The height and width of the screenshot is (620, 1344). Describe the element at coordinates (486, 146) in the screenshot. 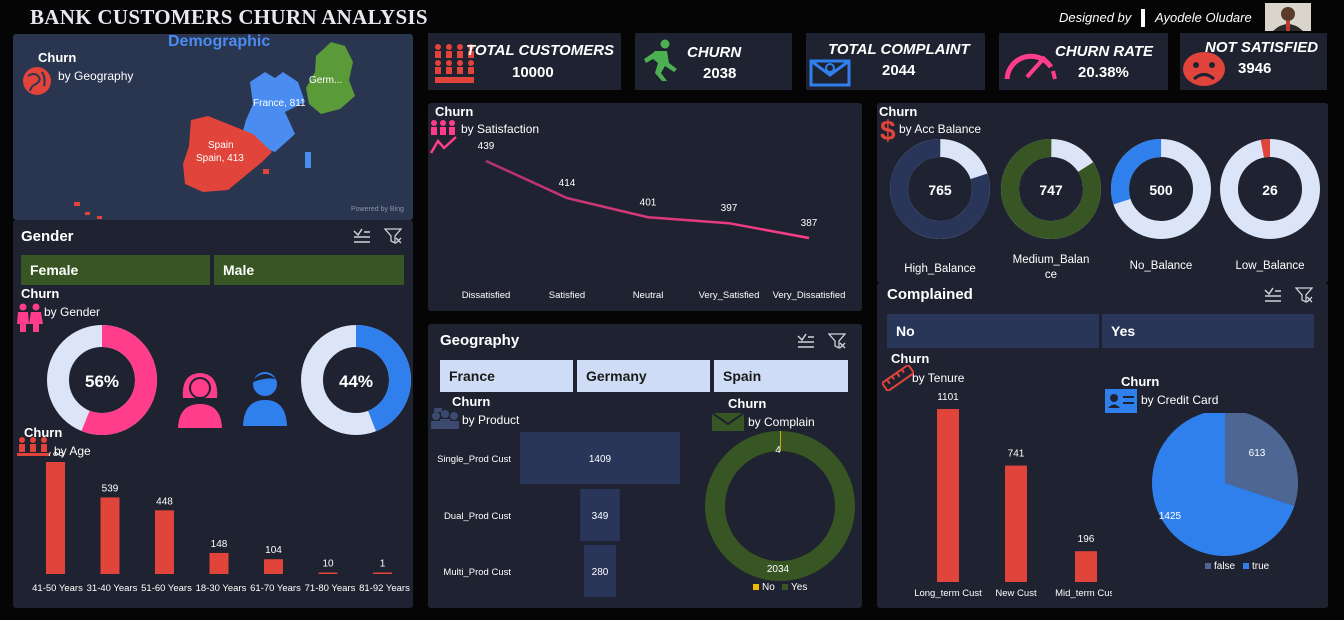

I see `satisfaction-value-label: 439` at that location.